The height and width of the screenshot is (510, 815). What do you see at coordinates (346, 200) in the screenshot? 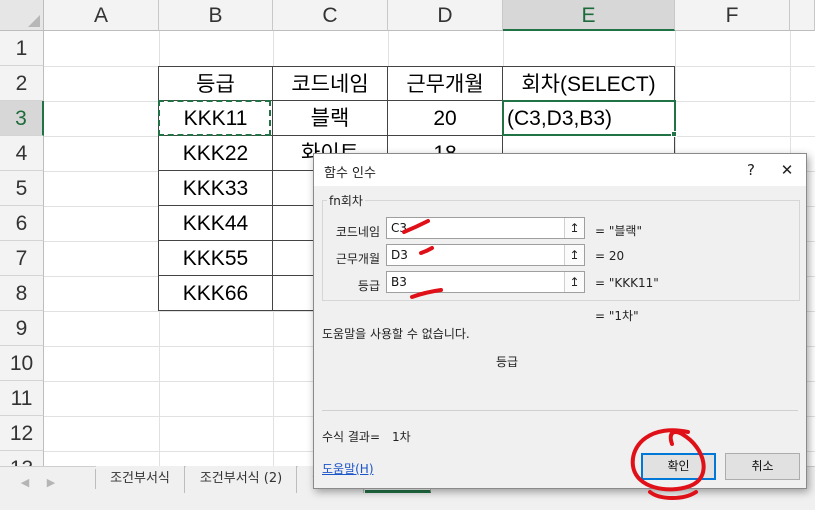
I see `function-name: fn회차` at bounding box center [346, 200].